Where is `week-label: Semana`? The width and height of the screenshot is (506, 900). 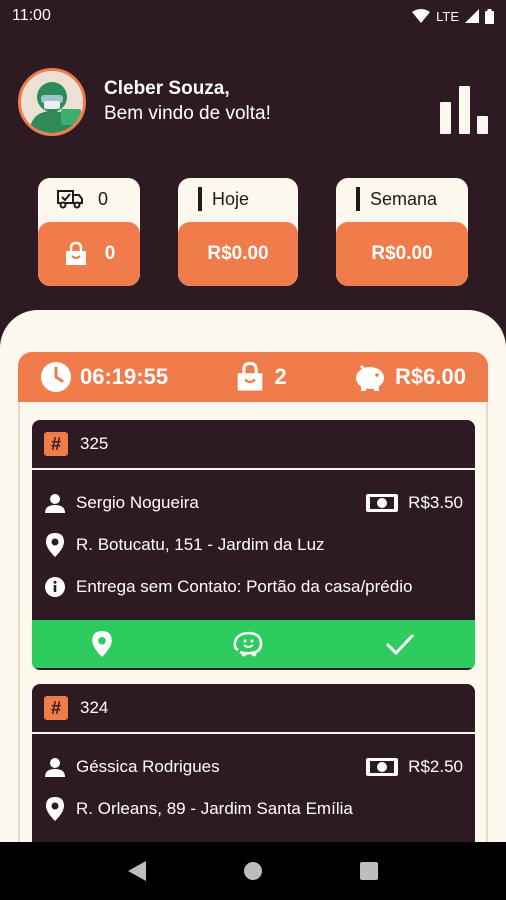 week-label: Semana is located at coordinates (404, 198).